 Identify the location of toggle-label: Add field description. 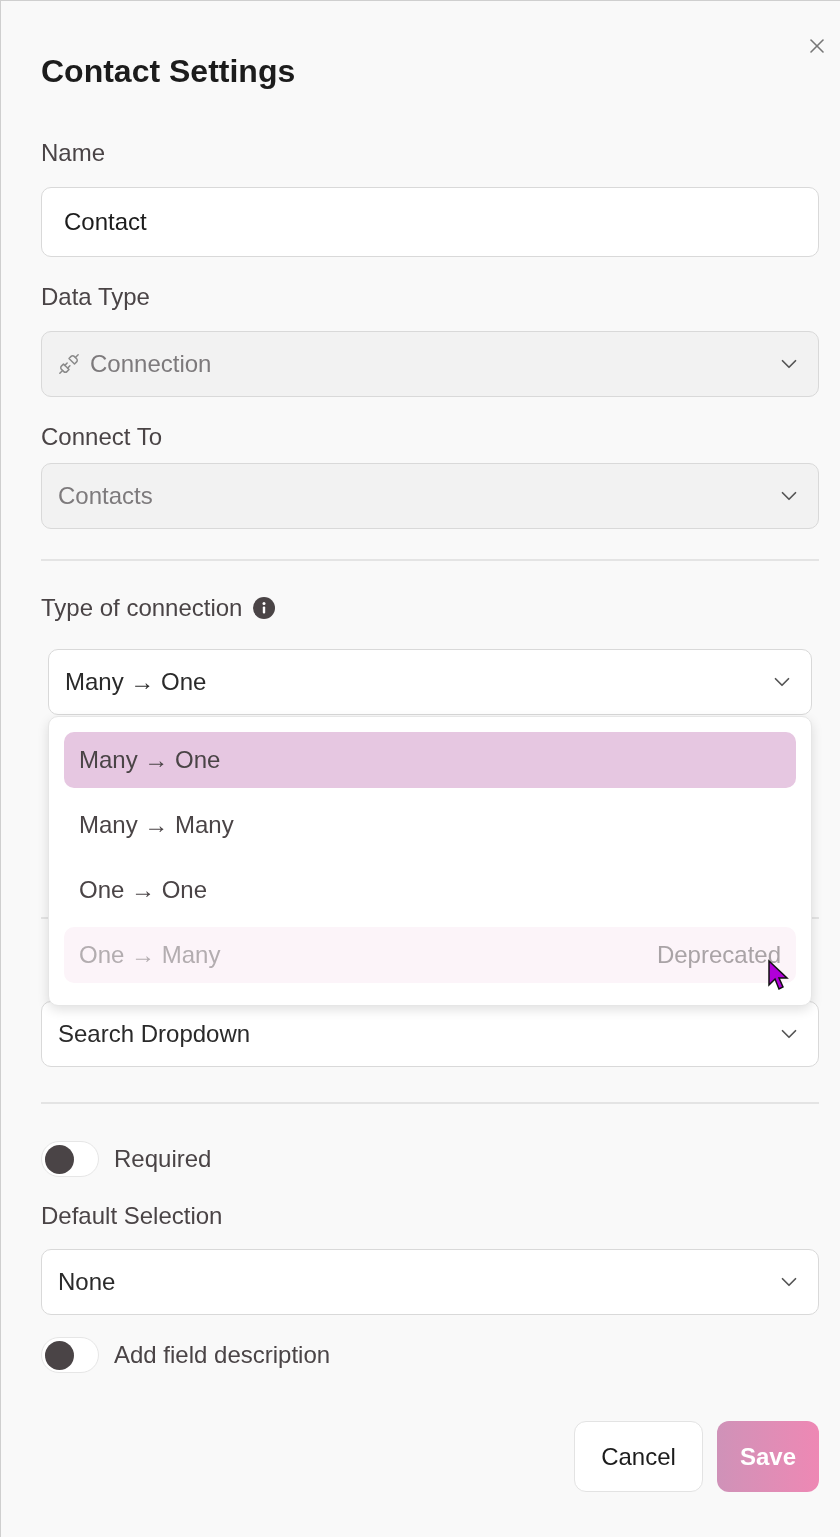
(222, 1355).